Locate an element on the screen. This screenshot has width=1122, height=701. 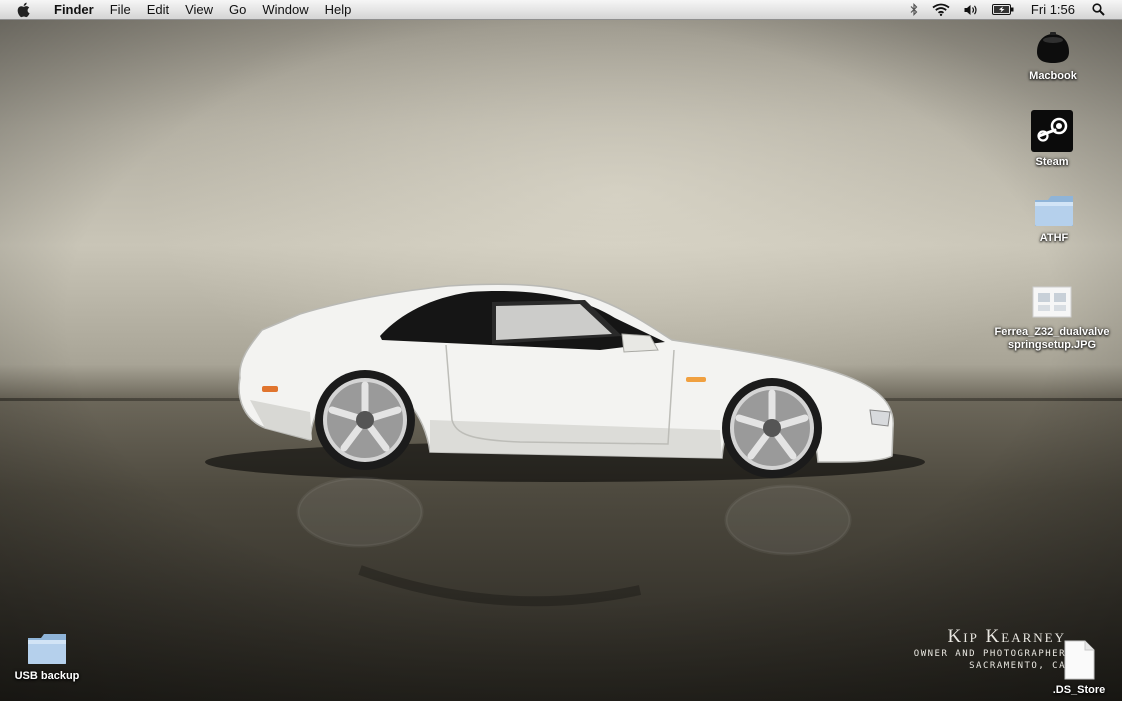
desktop-icon-athf: ATHF is located at coordinates (1054, 219).